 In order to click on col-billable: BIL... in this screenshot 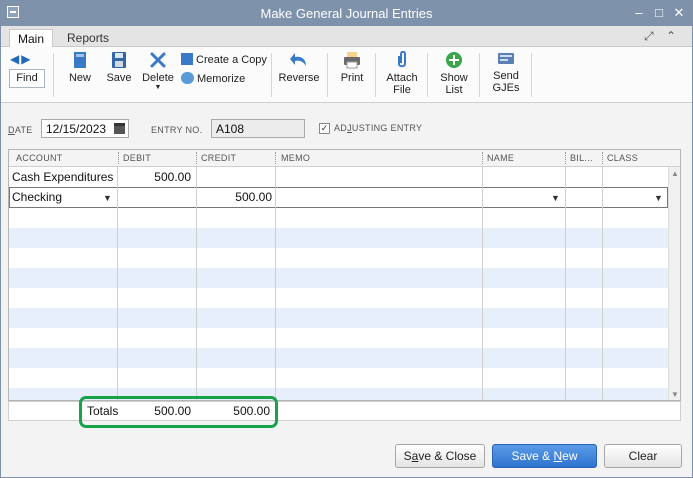, I will do `click(581, 158)`.